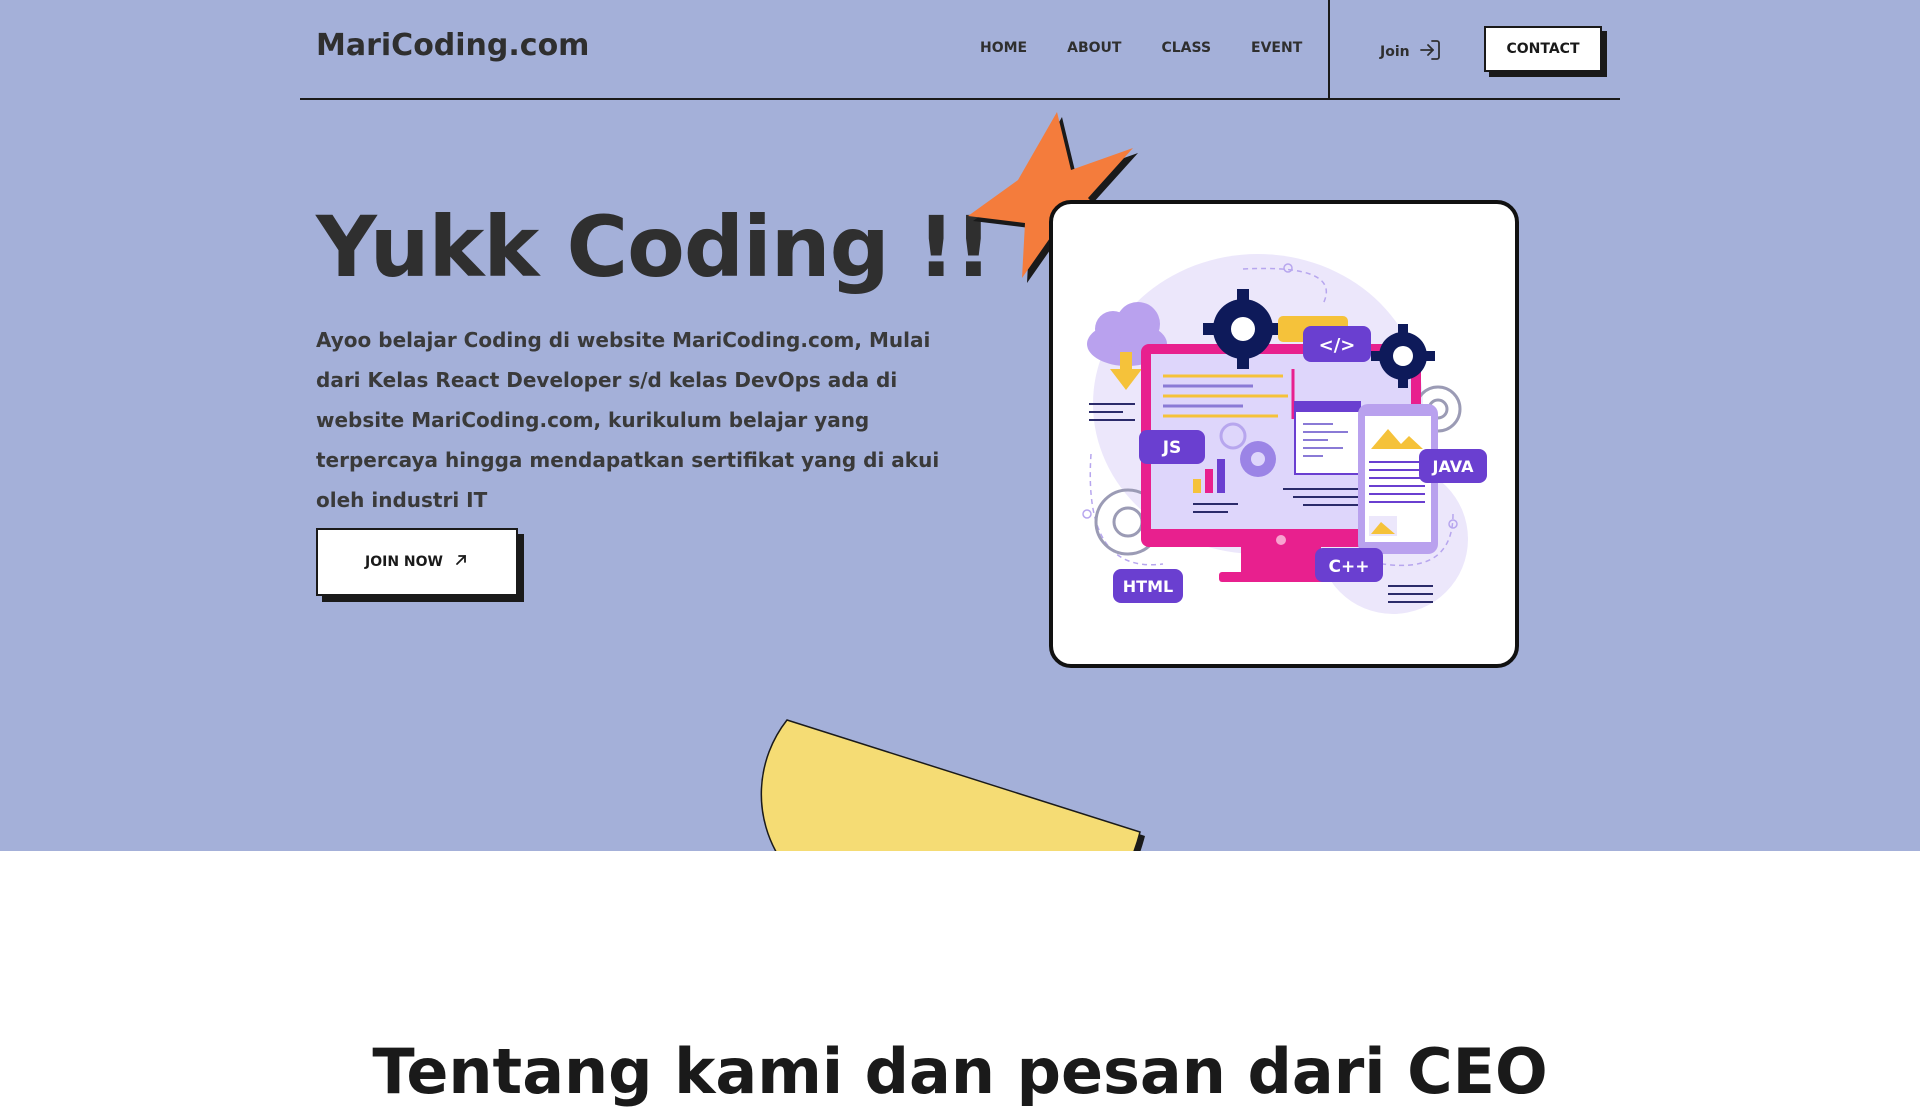  I want to click on tag-cpp-label: C++, so click(1349, 567).